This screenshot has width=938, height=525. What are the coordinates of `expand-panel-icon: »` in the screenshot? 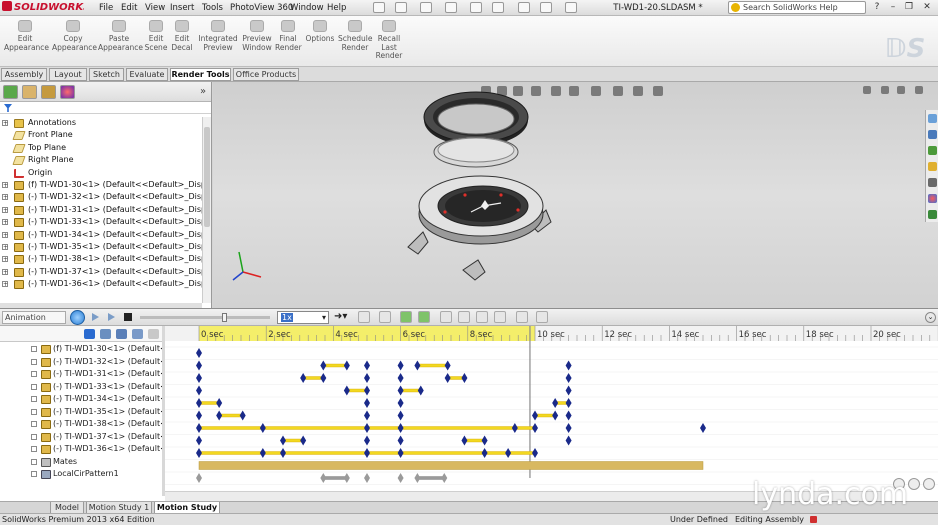 It's located at (203, 92).